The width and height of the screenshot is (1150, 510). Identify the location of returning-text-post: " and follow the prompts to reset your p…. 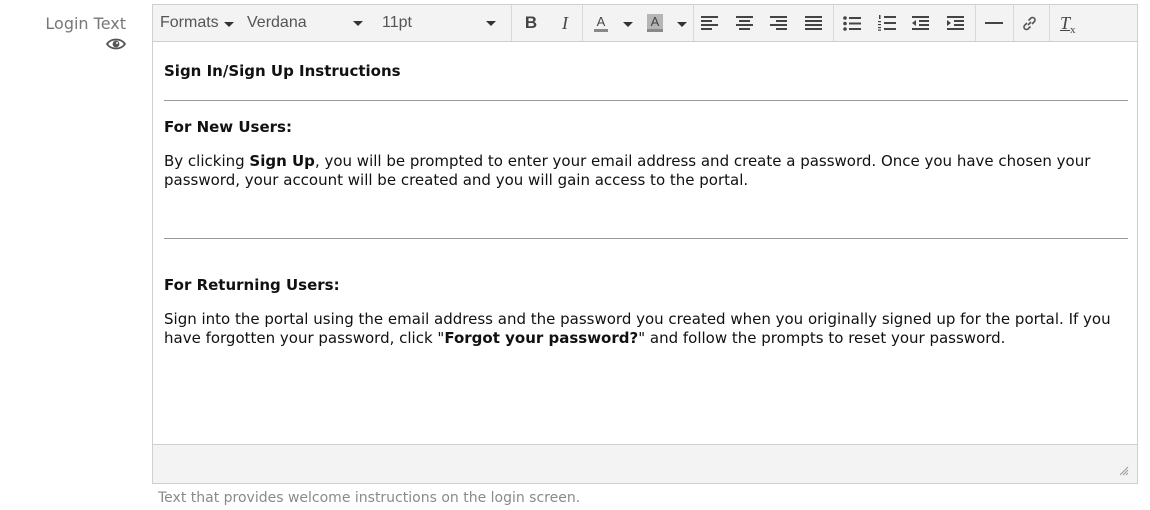
(822, 338).